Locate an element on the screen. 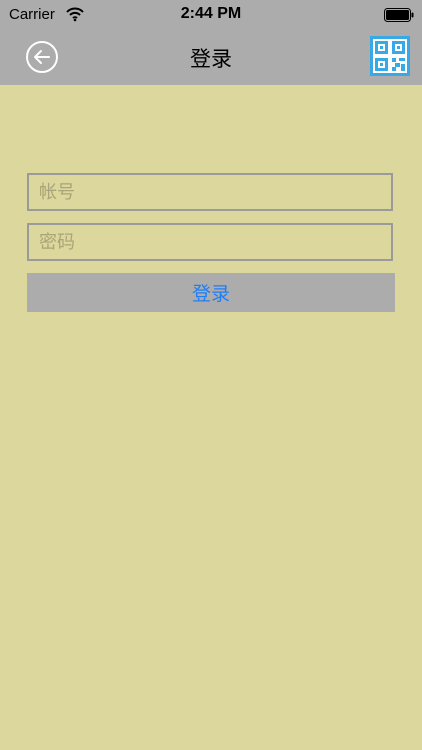 The width and height of the screenshot is (422, 750). battery-icon is located at coordinates (399, 15).